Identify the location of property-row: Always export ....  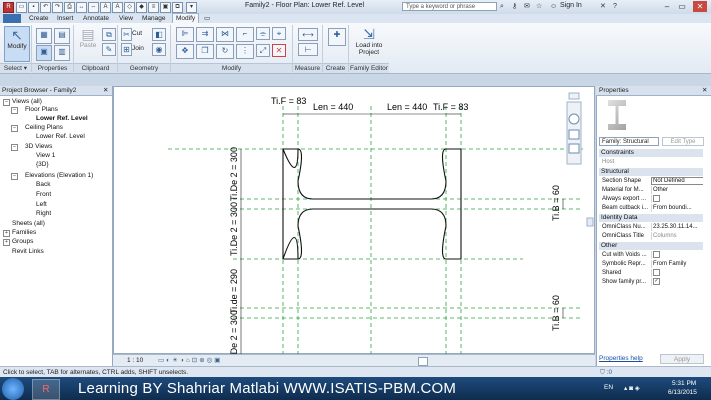
(651, 199).